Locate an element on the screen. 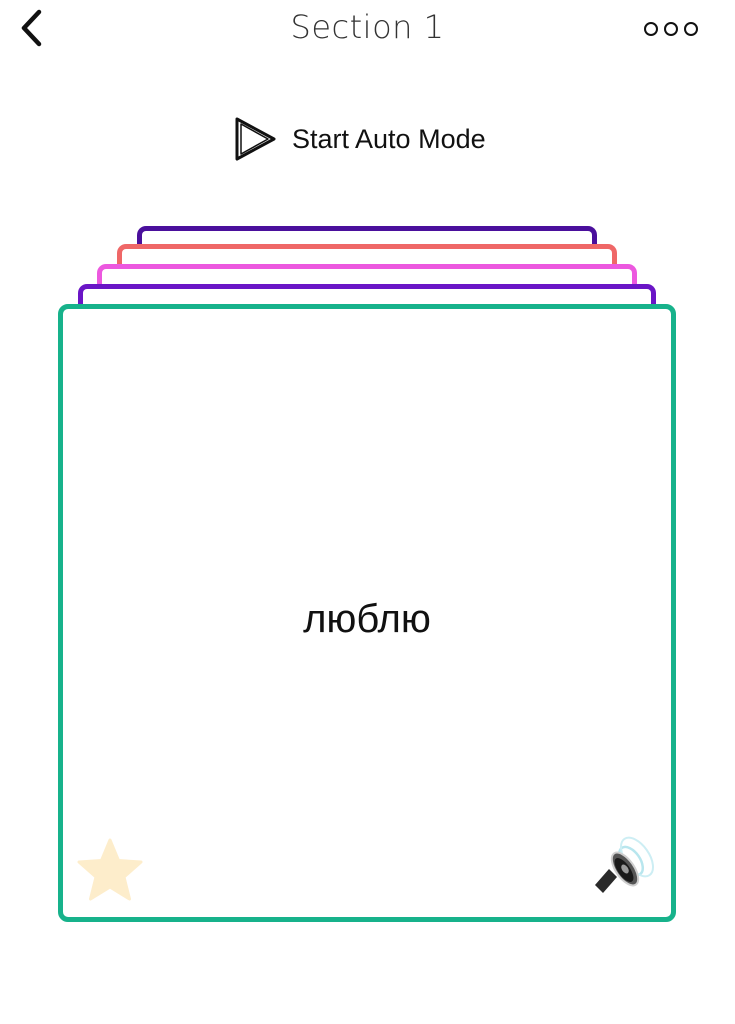 The image size is (735, 1024). auto-mode-label: Start Auto Mode is located at coordinates (389, 138).